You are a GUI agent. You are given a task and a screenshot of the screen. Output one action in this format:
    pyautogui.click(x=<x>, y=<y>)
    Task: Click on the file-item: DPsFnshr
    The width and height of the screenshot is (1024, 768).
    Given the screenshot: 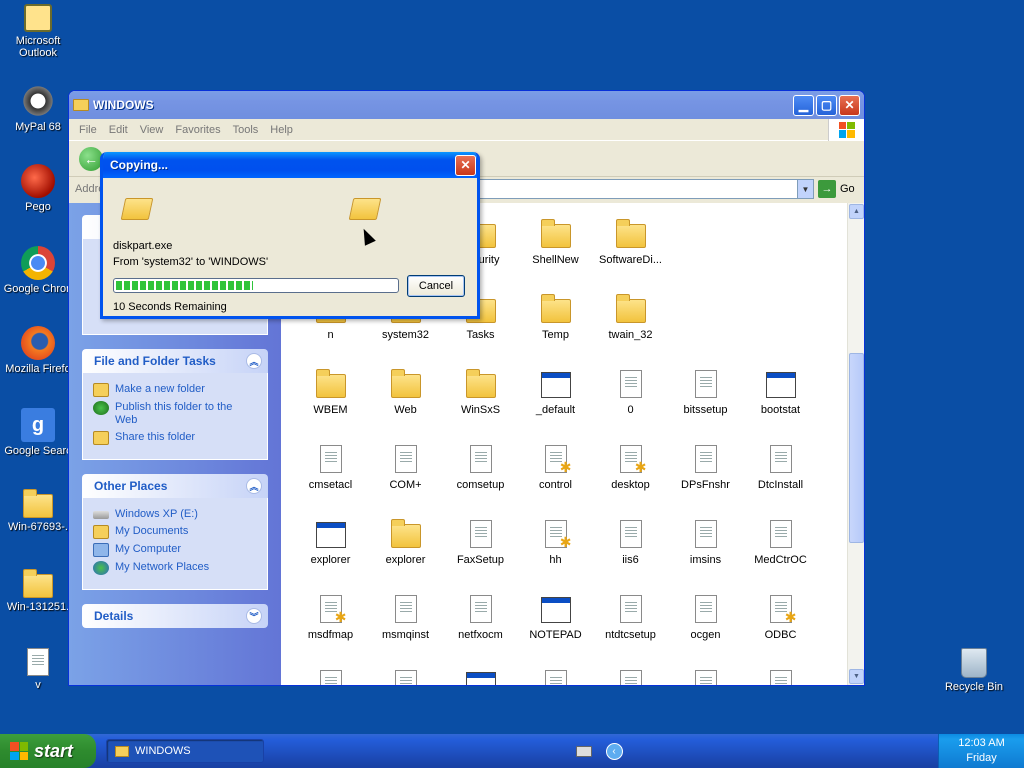 What is the action you would take?
    pyautogui.click(x=705, y=457)
    